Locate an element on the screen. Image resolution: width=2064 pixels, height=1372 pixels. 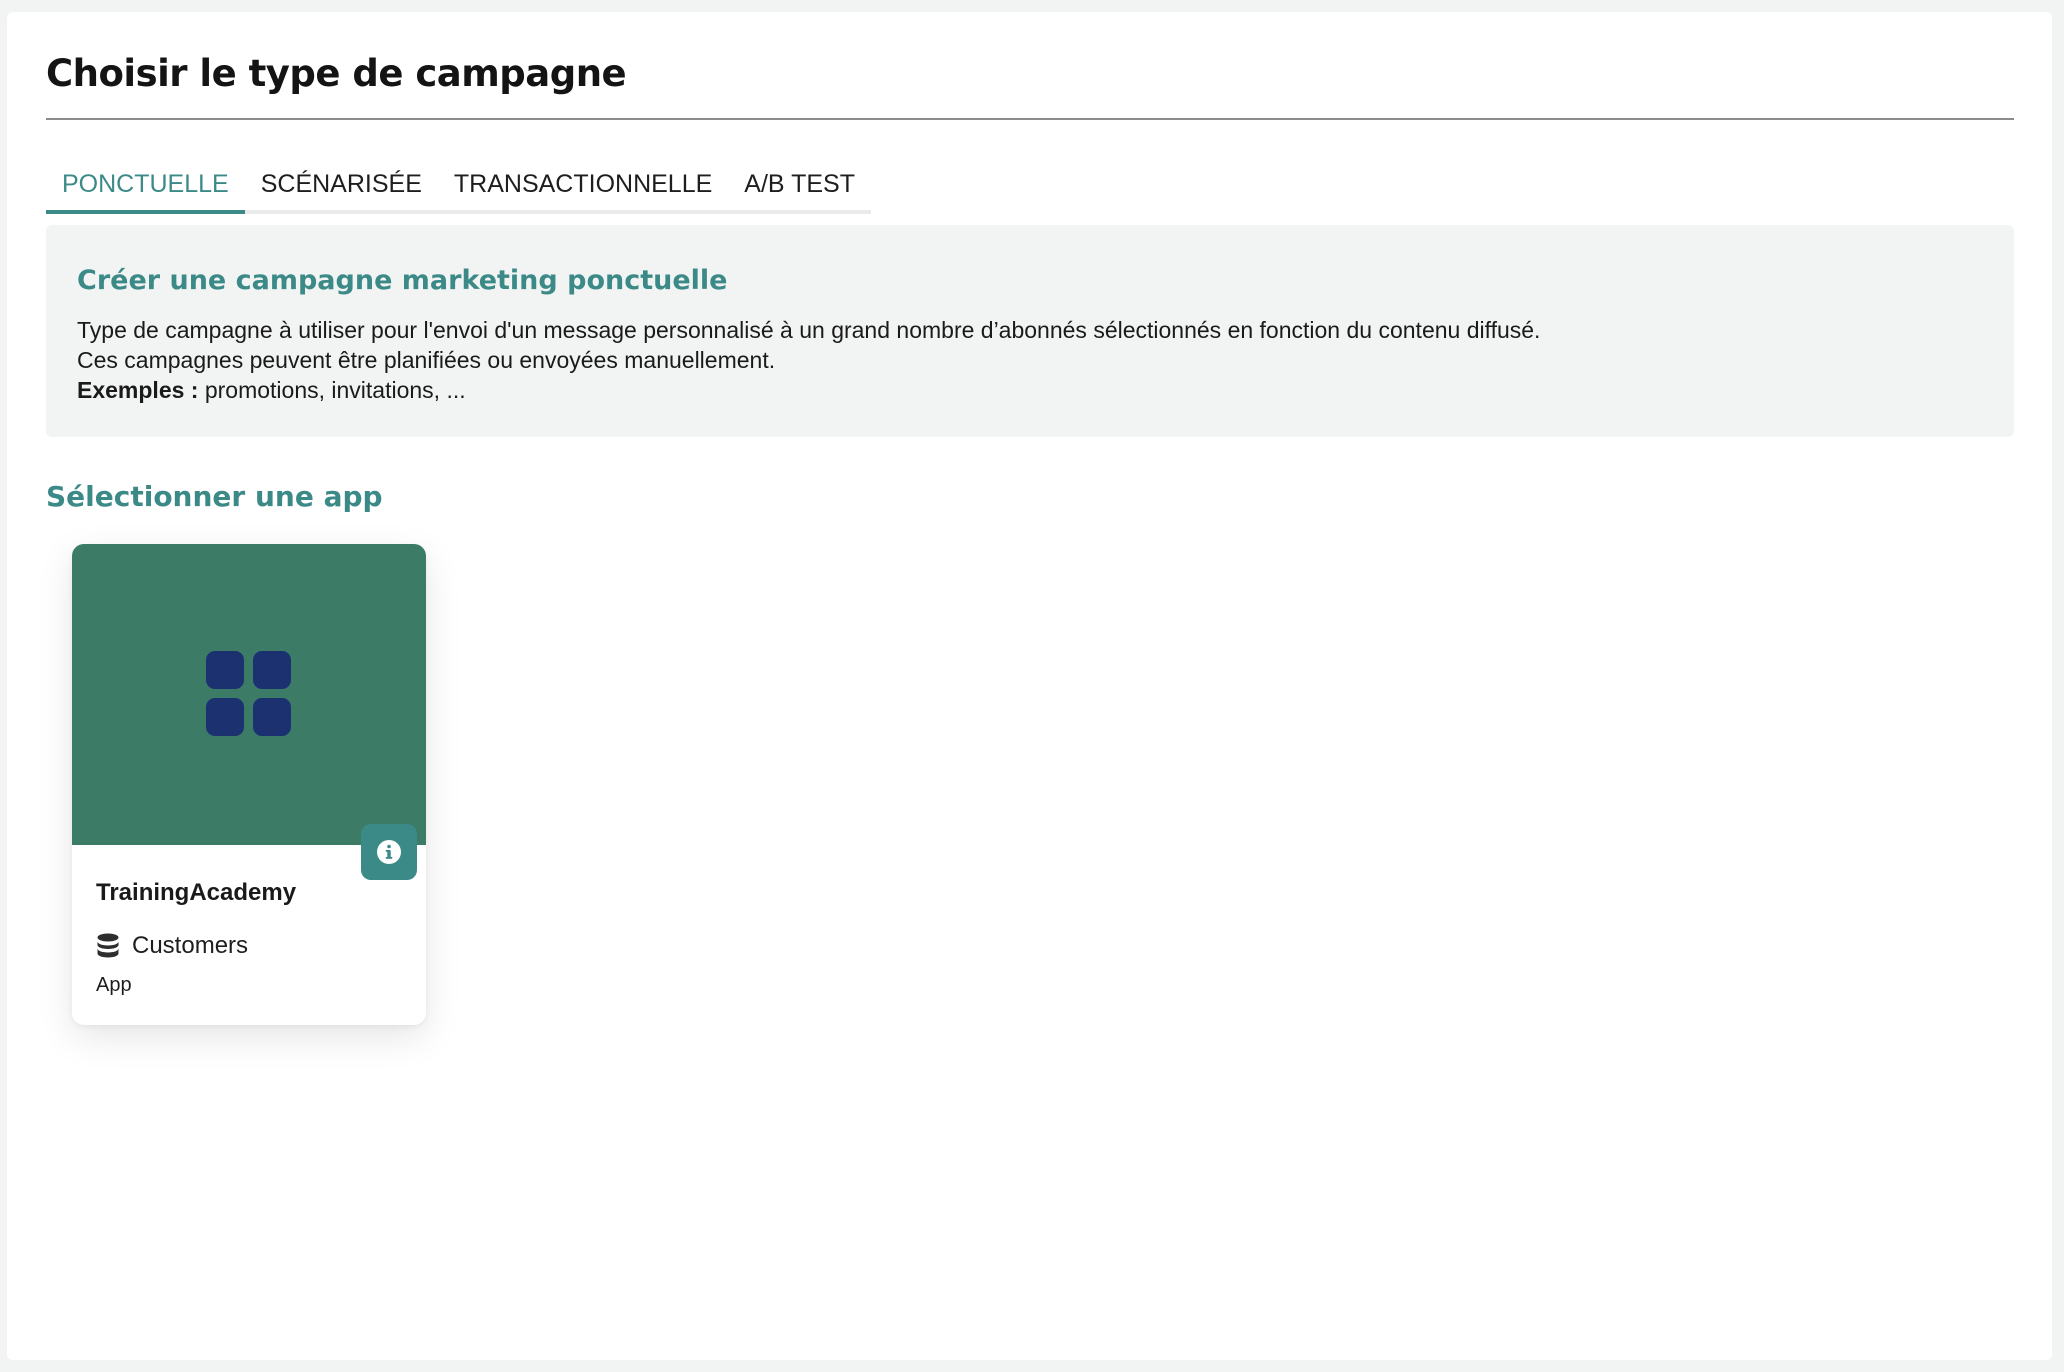
description-title: Créer une campagne marketing ponctuelle is located at coordinates (402, 280).